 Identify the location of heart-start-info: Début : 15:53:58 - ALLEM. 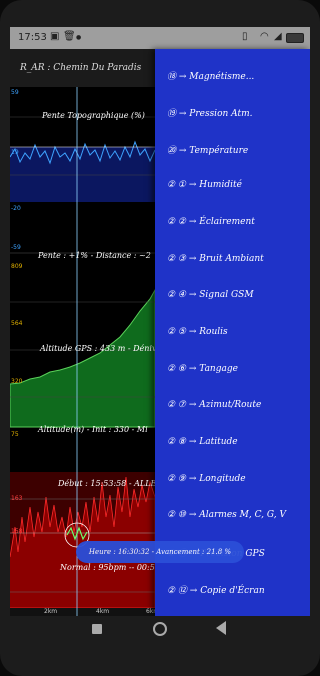
(111, 483).